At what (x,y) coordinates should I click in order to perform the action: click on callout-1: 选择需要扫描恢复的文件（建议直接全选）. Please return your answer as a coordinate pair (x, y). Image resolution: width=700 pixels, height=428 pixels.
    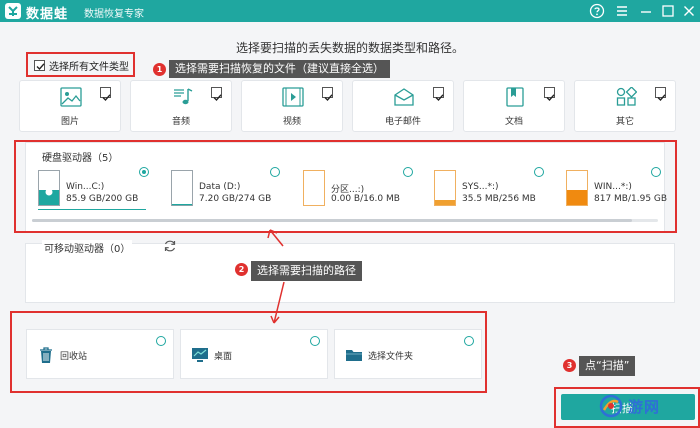
    Looking at the image, I should click on (279, 69).